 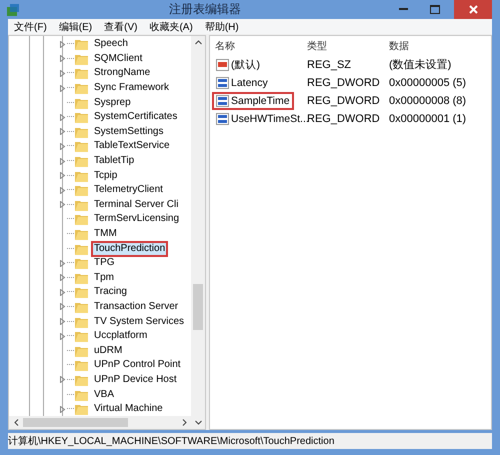 I want to click on column-header: 类型, so click(x=348, y=45).